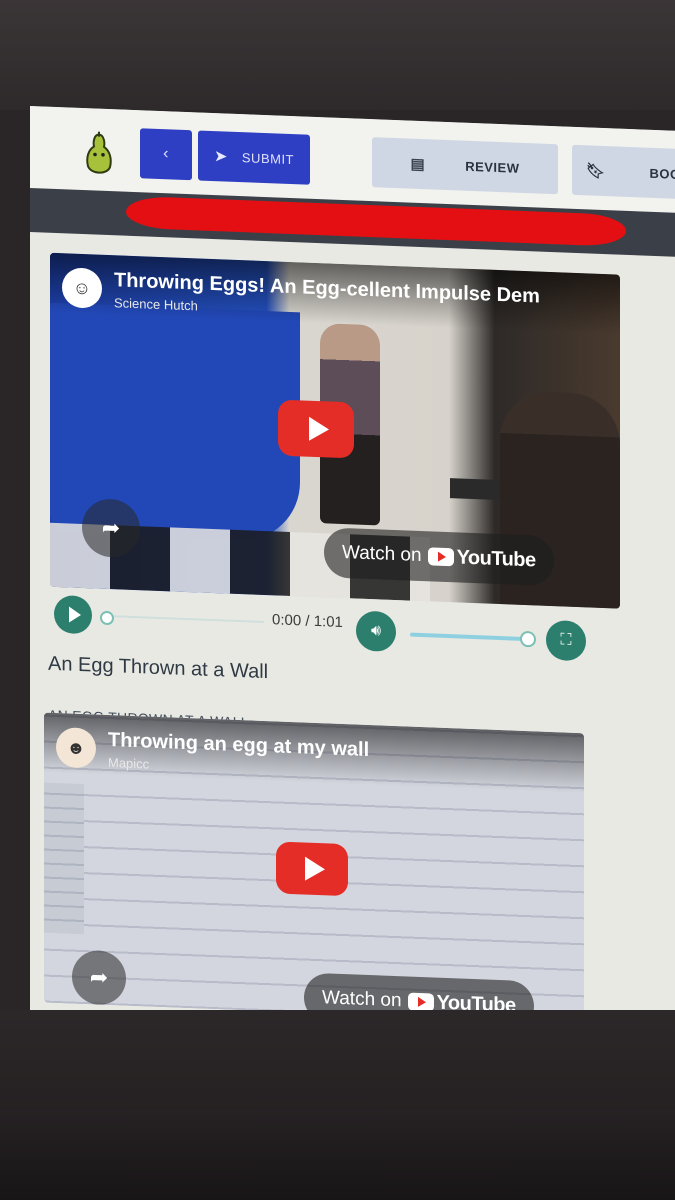 Image resolution: width=675 pixels, height=1200 pixels. What do you see at coordinates (528, 639) in the screenshot?
I see `volume-knob` at bounding box center [528, 639].